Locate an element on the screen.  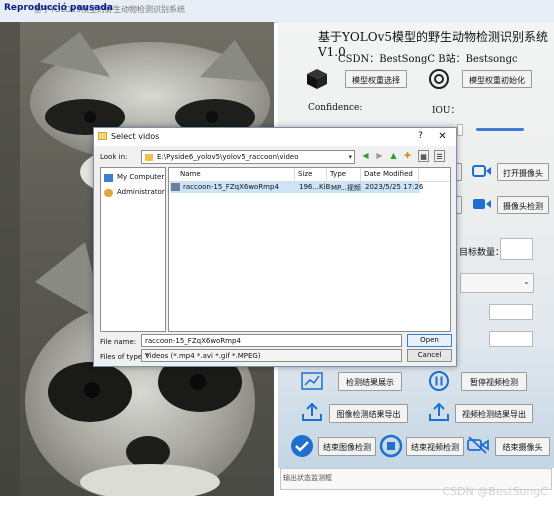
iou-spinbox is located at coordinates (460, 130).